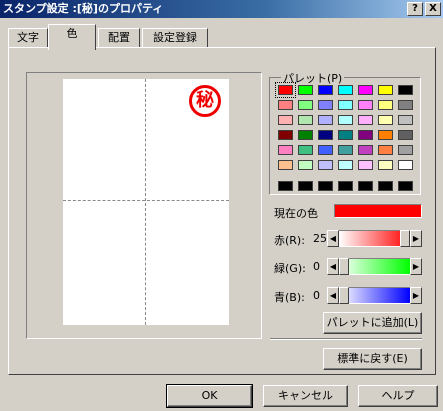 This screenshot has height=411, width=443. I want to click on blue-thumb, so click(344, 295).